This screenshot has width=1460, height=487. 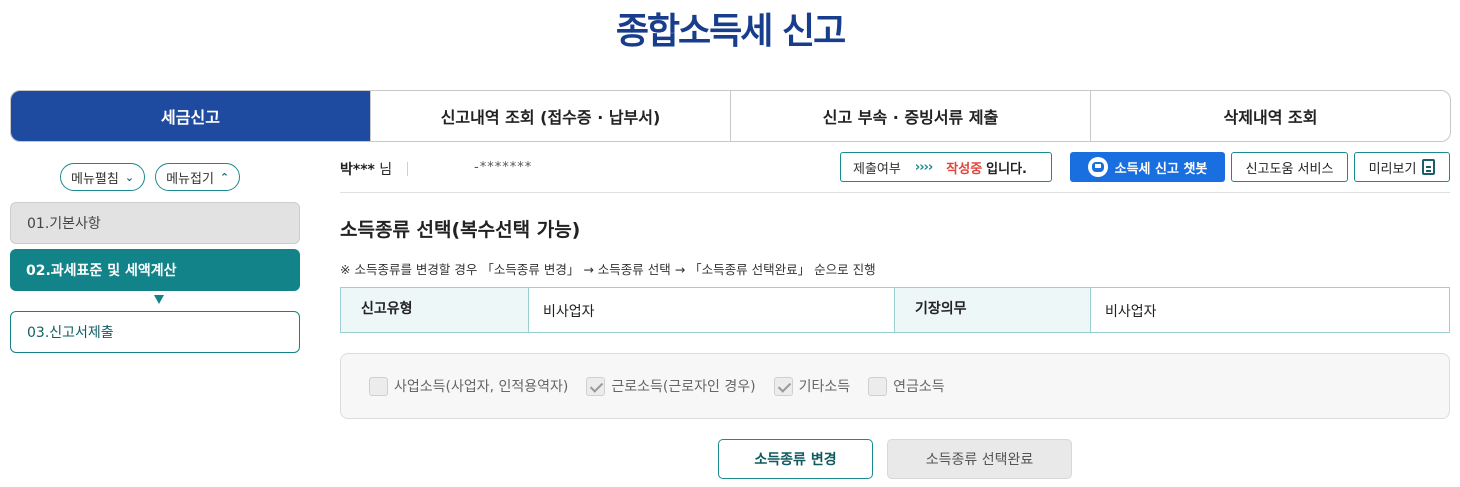 I want to click on income-type-earned: 근로소득(근로자인 경우), so click(x=671, y=386).